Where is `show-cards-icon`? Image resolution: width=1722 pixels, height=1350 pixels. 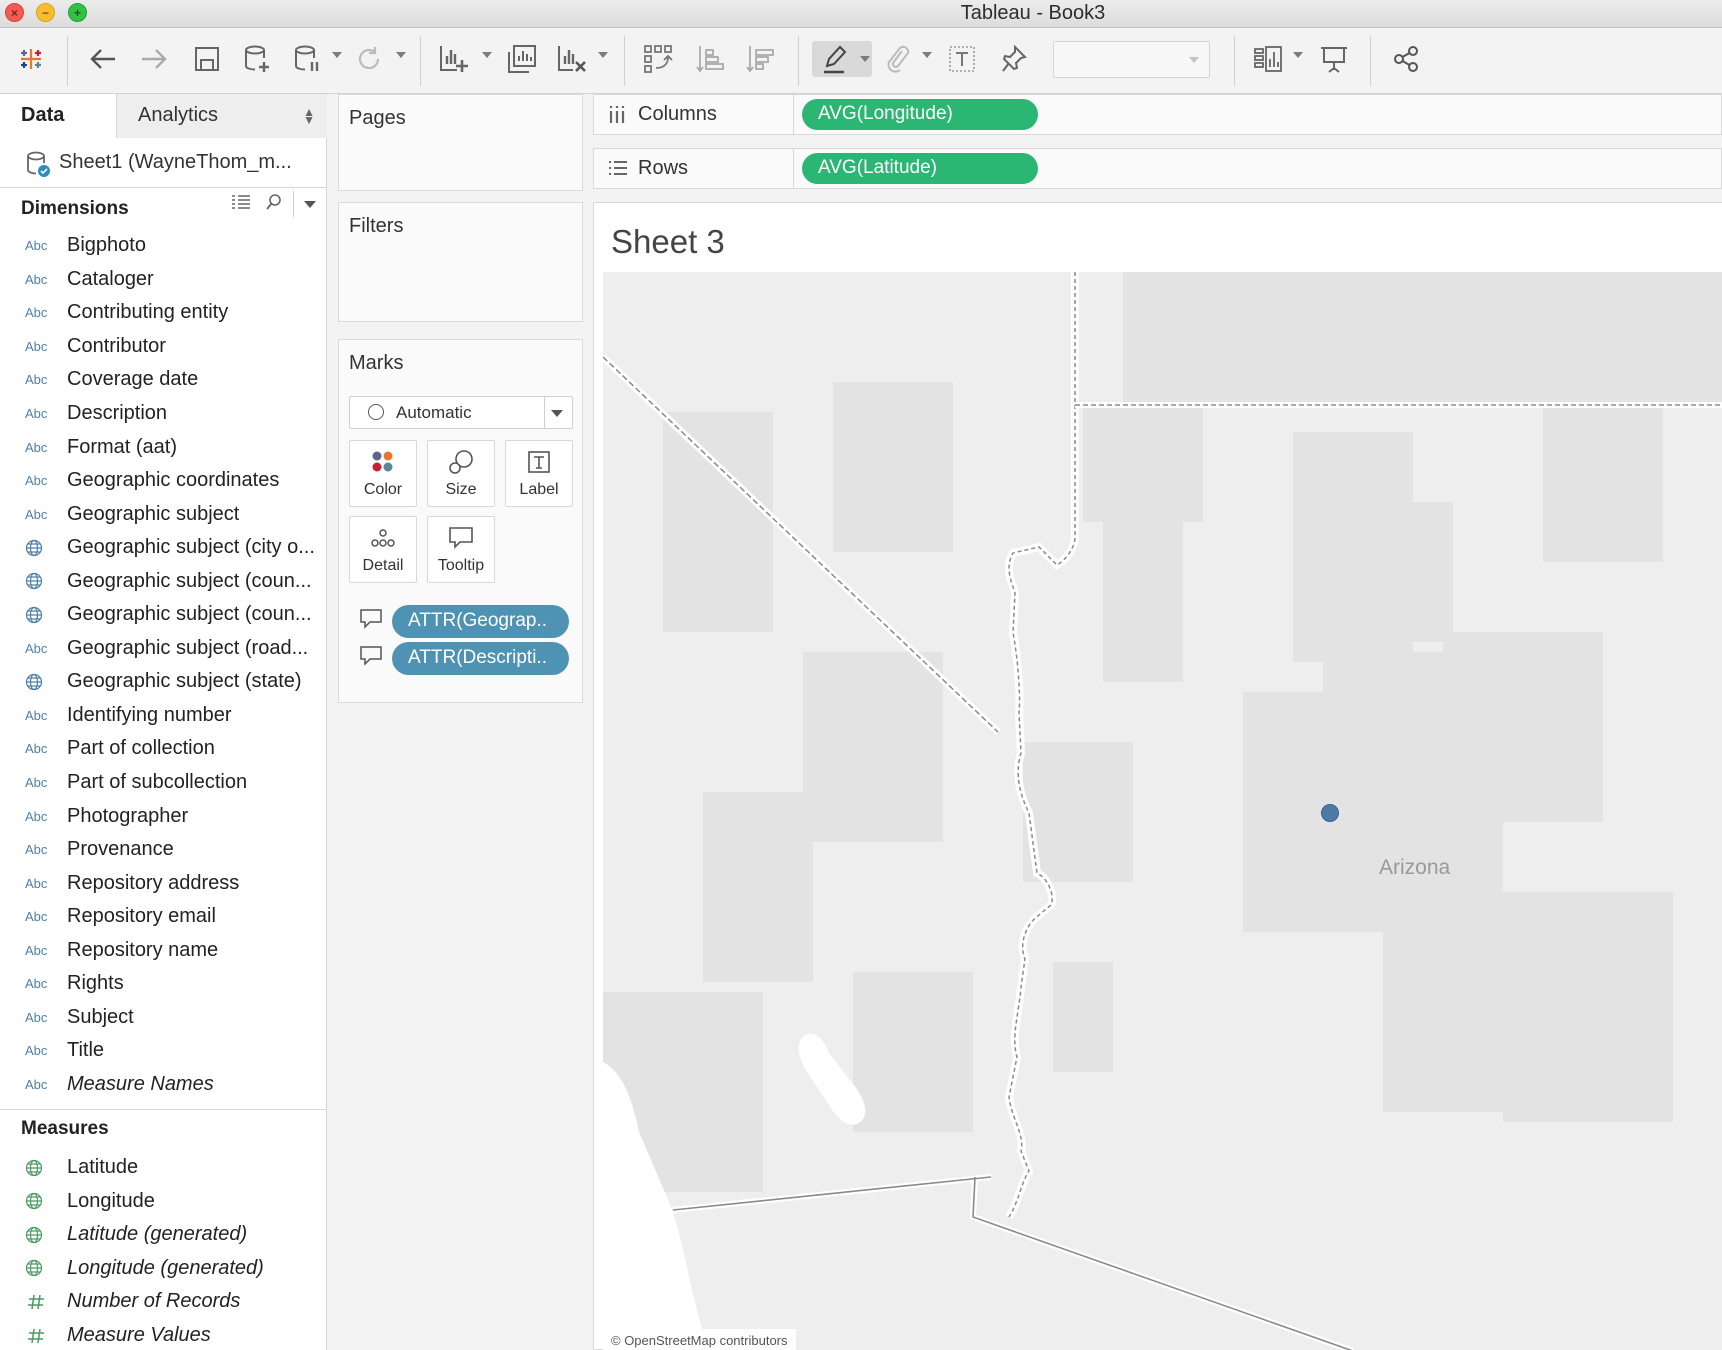 show-cards-icon is located at coordinates (1268, 59).